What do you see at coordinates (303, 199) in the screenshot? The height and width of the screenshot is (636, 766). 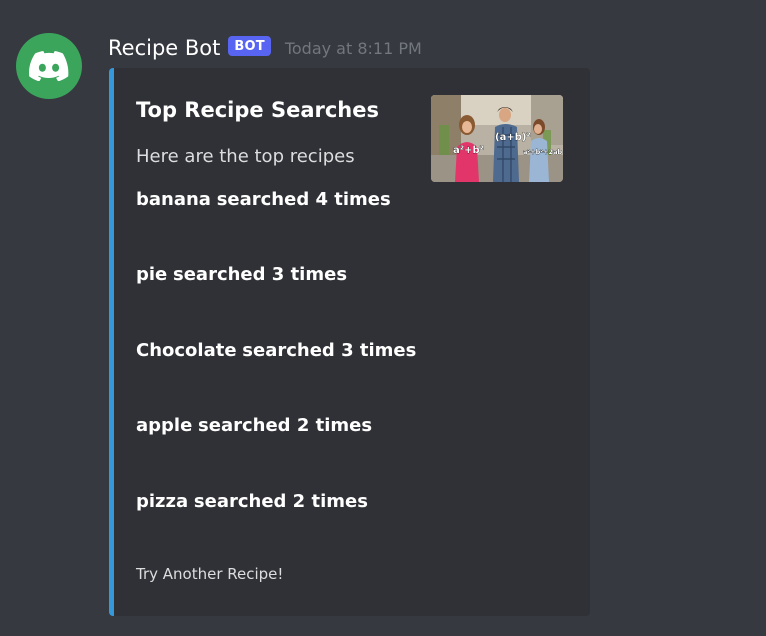 I see `field-value: searched 4 times` at bounding box center [303, 199].